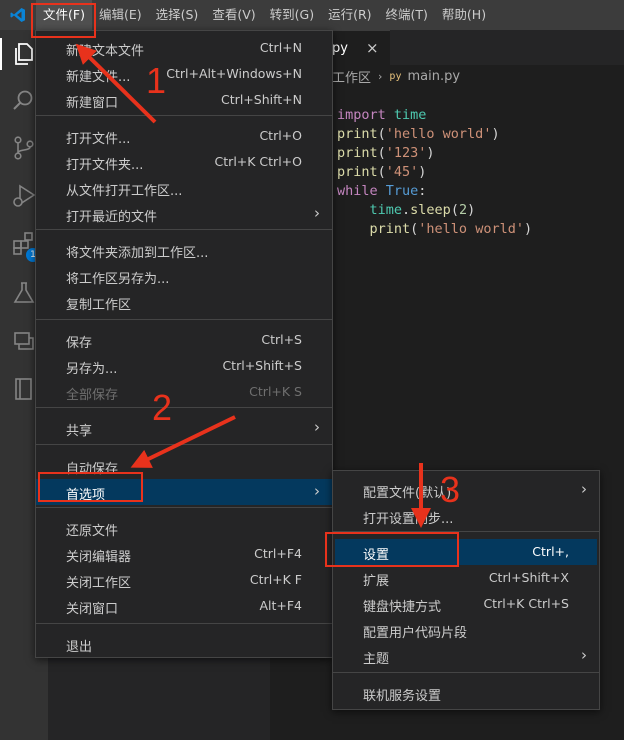  What do you see at coordinates (281, 339) in the screenshot?
I see `menu-item-shortcut: Ctrl+S` at bounding box center [281, 339].